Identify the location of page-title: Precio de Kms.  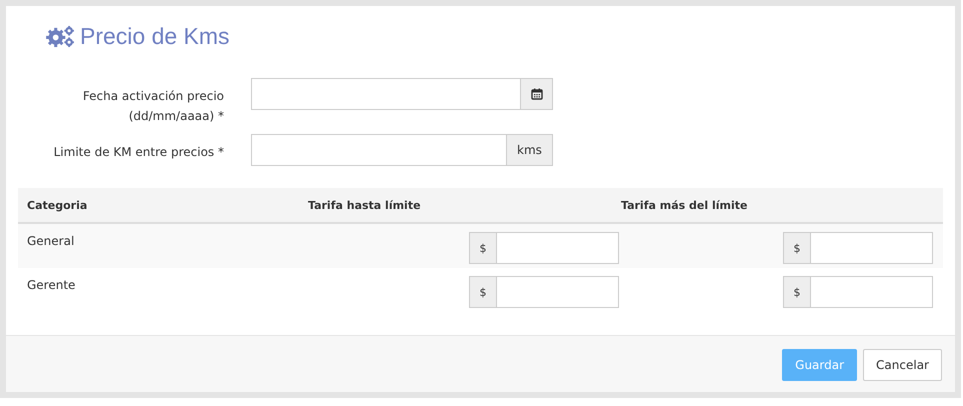
(155, 36).